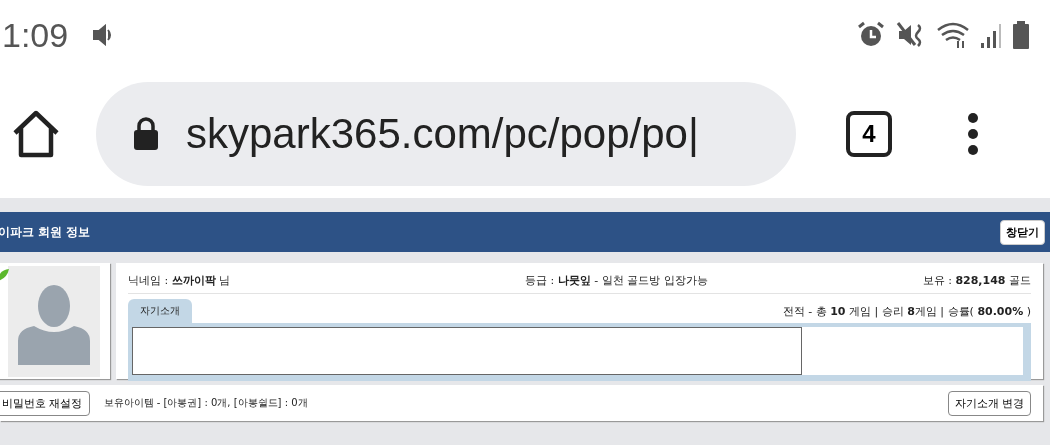 The image size is (1050, 445). I want to click on record-text: 전적 - 총 10 게임 | 승리 8게임 | 승률( 80.00% ), so click(906, 312).